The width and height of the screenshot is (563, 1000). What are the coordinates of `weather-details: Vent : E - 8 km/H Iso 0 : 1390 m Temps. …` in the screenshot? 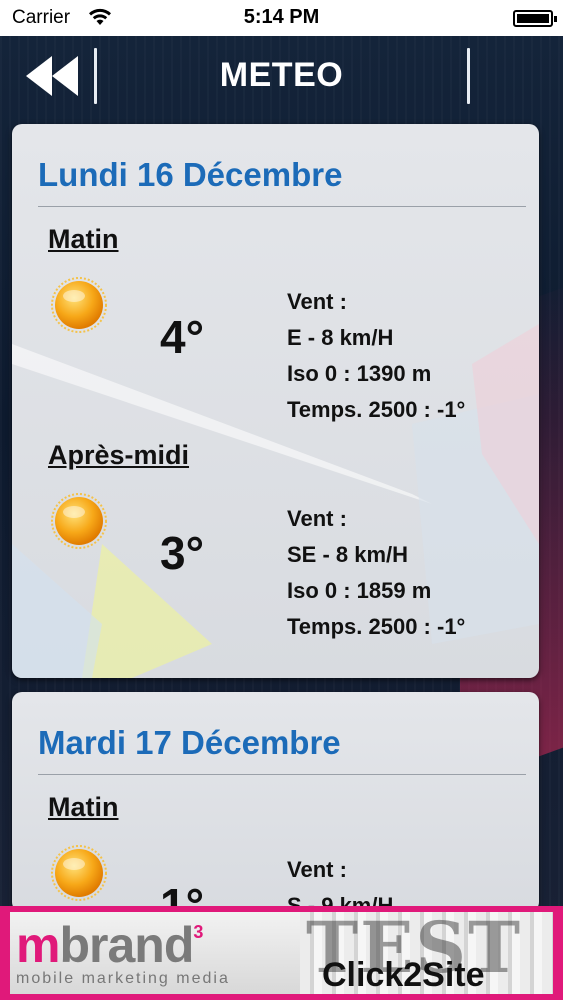 It's located at (376, 356).